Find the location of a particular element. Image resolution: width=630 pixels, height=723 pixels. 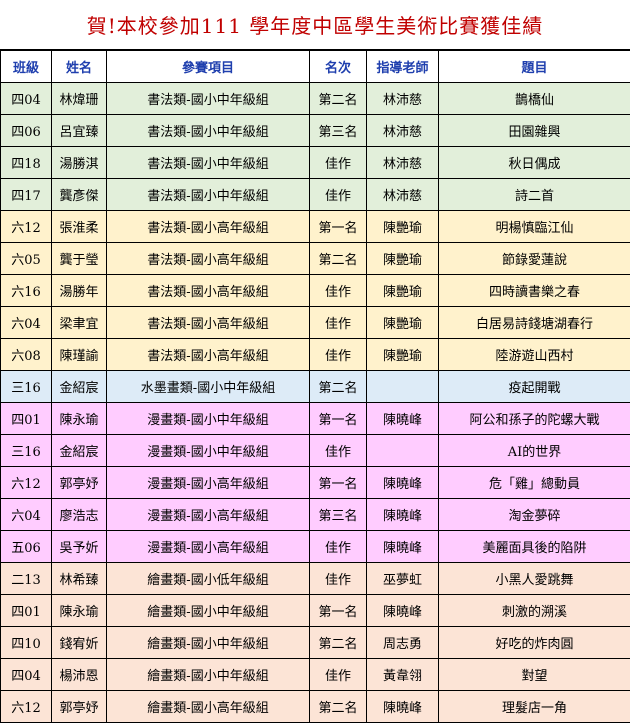

cell-item: 繪畫類-國小低年級組 is located at coordinates (208, 579).